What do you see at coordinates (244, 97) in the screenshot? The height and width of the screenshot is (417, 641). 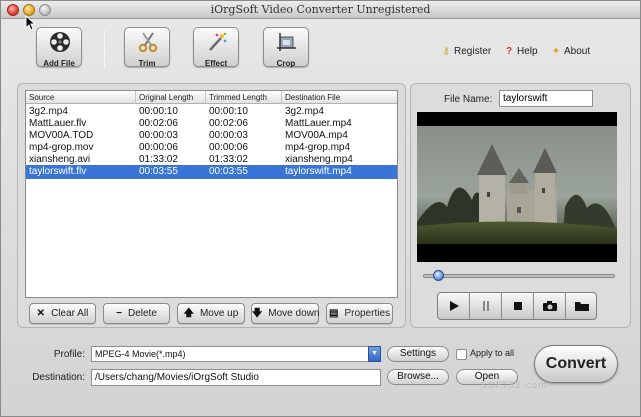 I see `column-header-trimmed-length: Trimmed Length` at bounding box center [244, 97].